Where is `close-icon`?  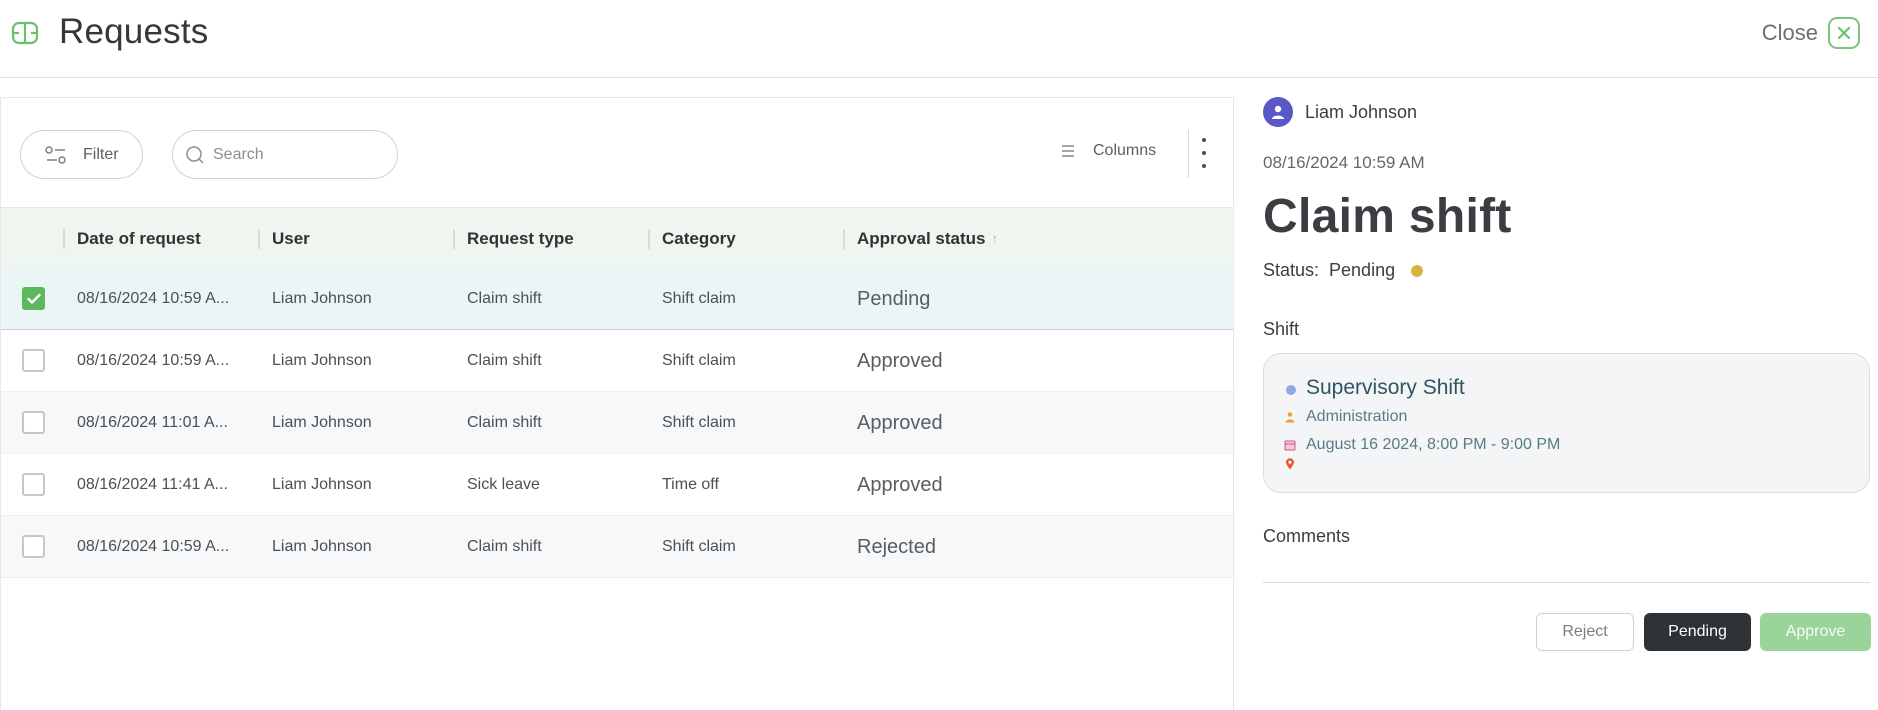 close-icon is located at coordinates (1844, 33).